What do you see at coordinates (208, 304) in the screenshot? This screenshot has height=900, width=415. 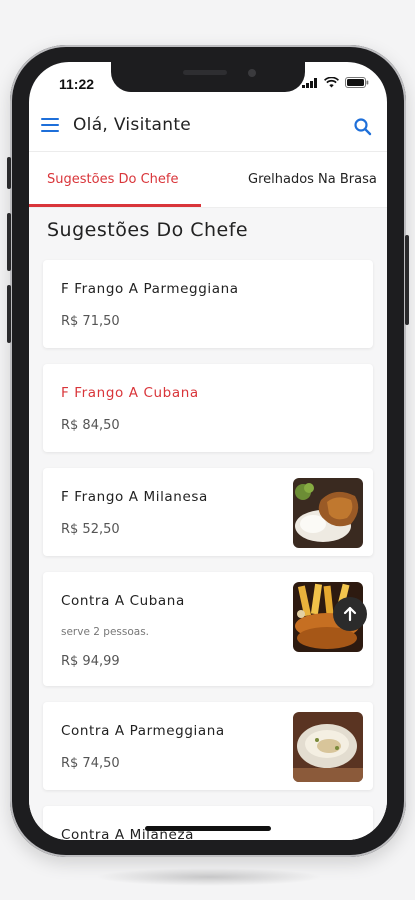 I see `menu-item-card: F Frango A Parmeggiana R$ 71,50` at bounding box center [208, 304].